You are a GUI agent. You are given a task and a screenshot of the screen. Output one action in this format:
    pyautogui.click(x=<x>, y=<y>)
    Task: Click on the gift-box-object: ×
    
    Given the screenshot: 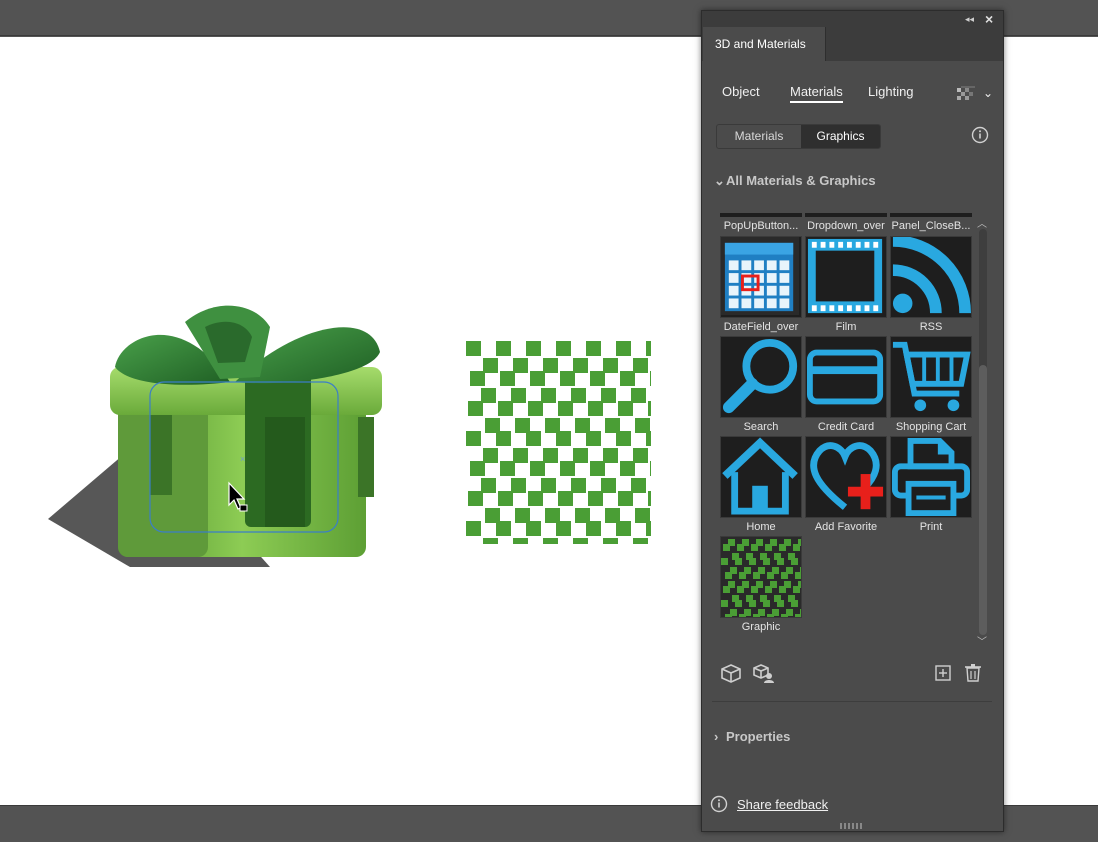 What is the action you would take?
    pyautogui.click(x=220, y=422)
    